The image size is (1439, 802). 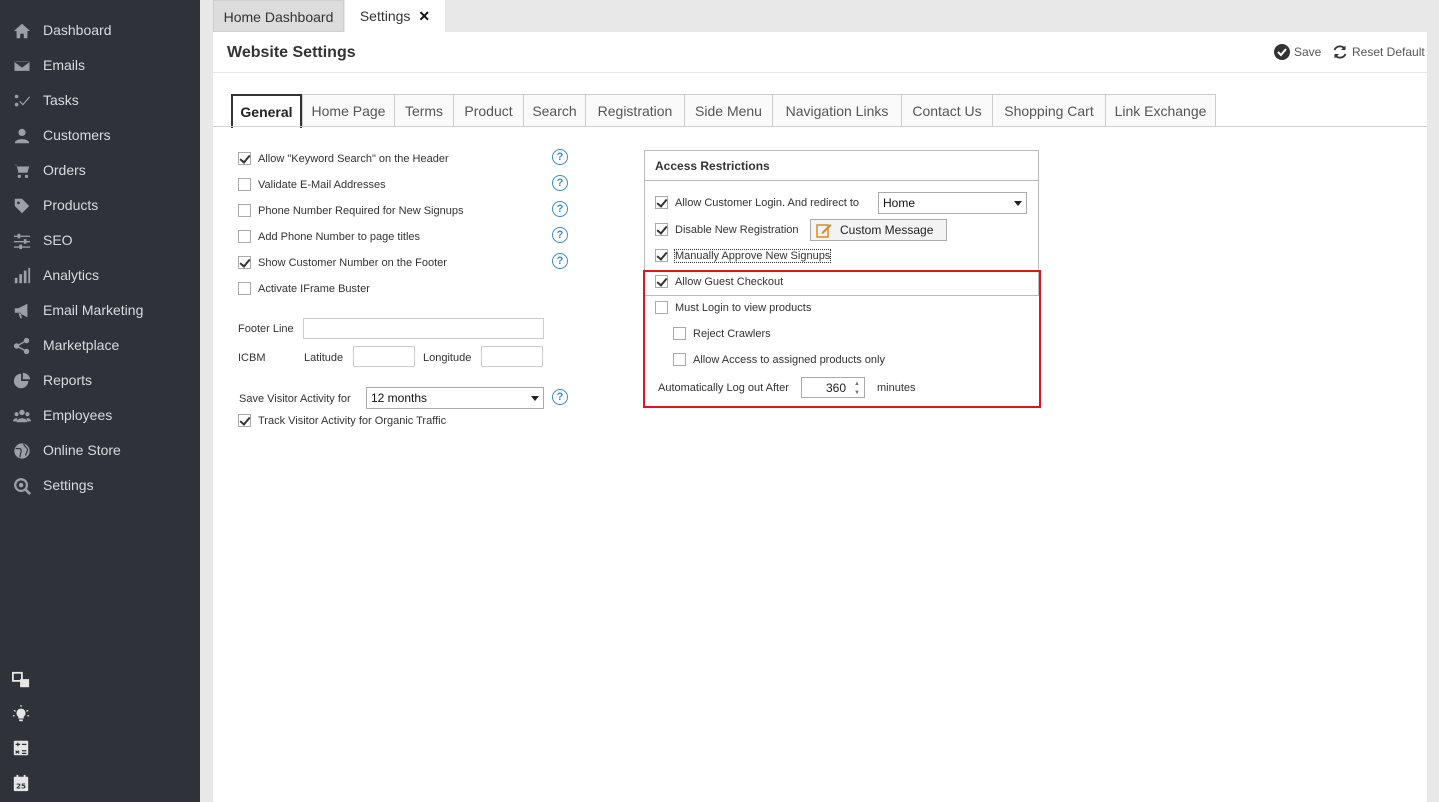 I want to click on sidebar-item-label: Employees, so click(x=78, y=415).